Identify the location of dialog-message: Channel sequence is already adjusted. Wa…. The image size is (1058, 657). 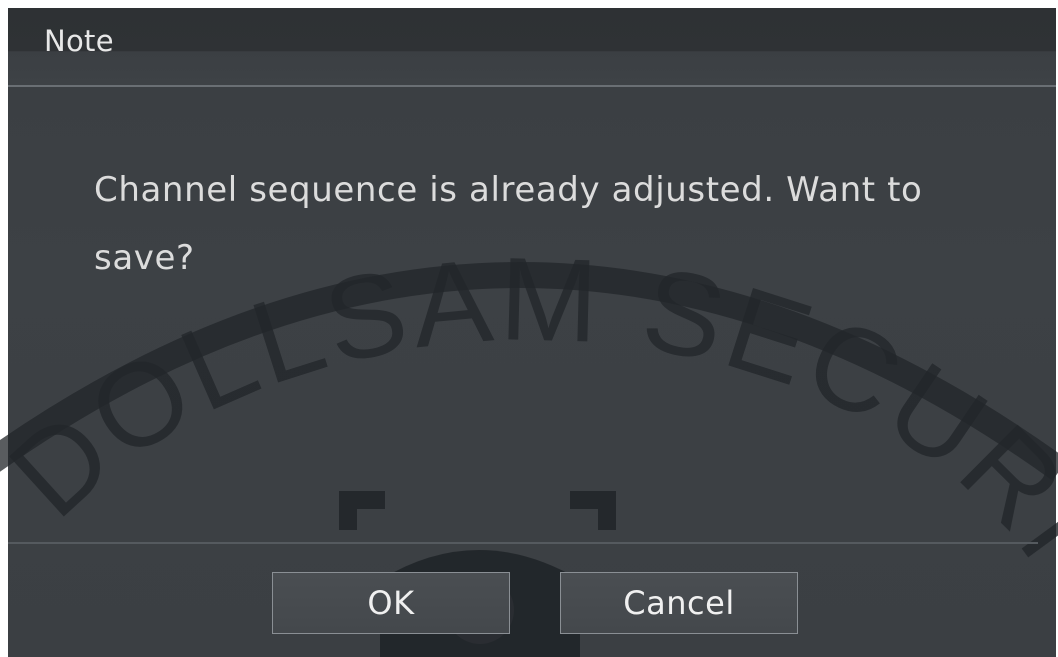
(508, 224).